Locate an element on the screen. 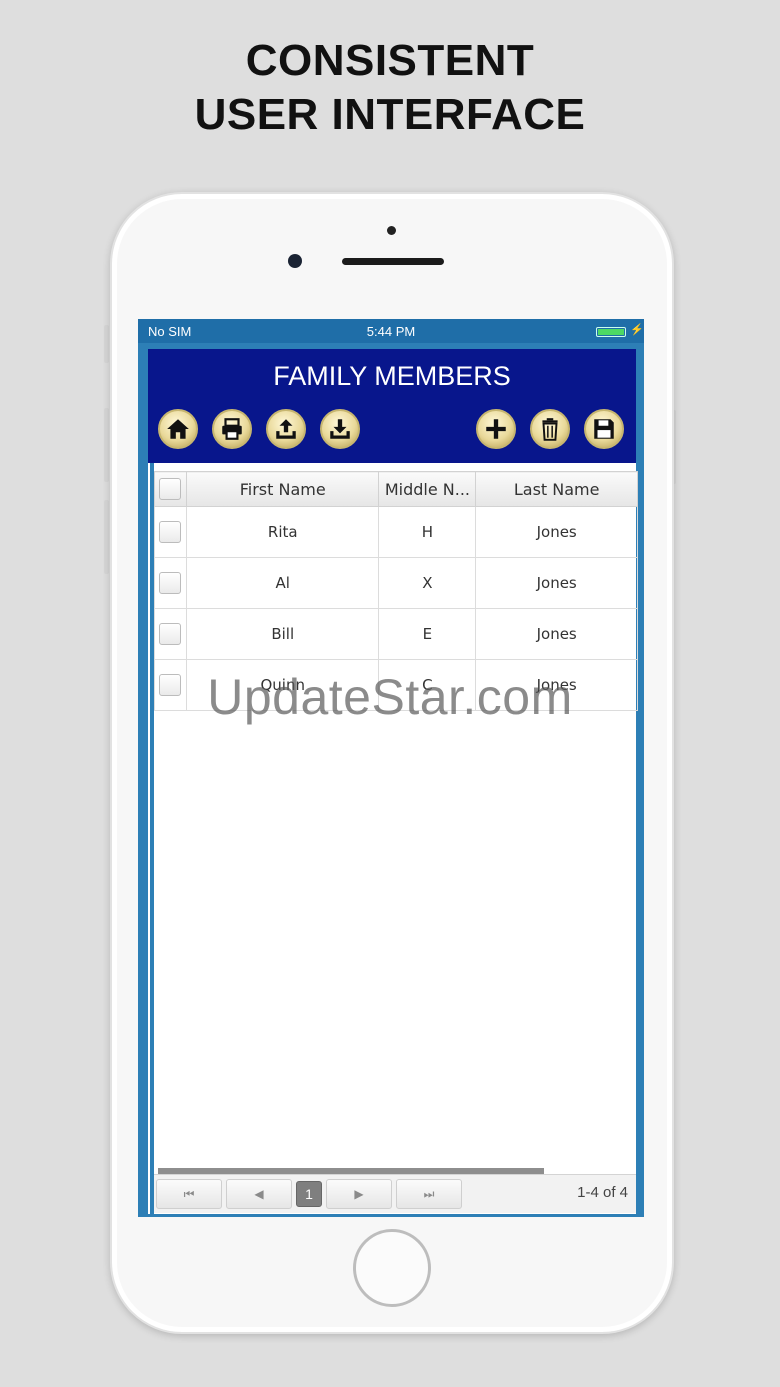  download-button is located at coordinates (340, 429).